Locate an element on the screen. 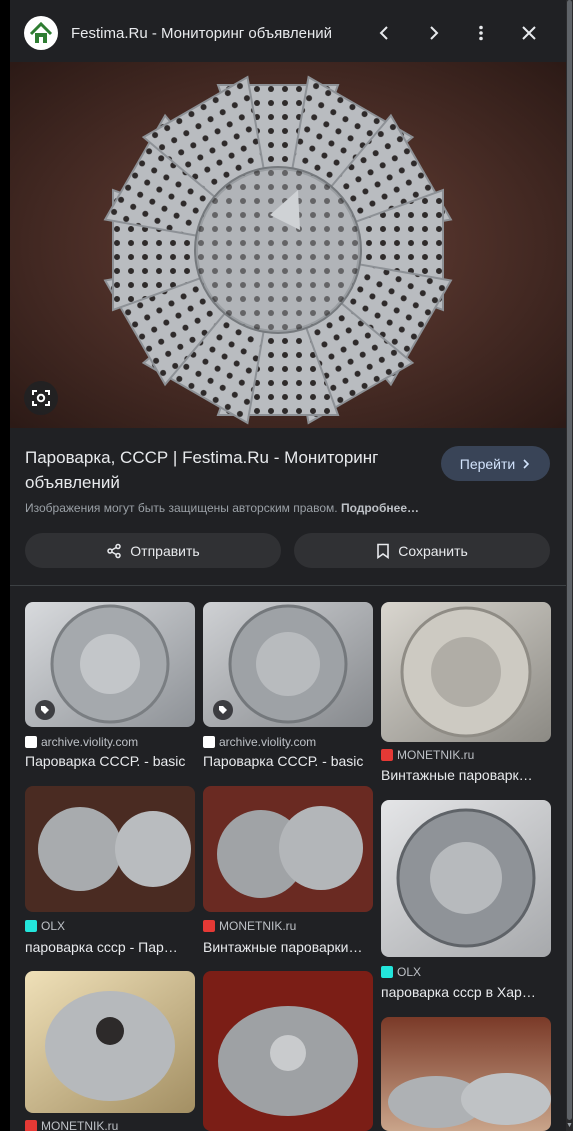 This screenshot has width=573, height=1131. section-divider is located at coordinates (288, 585).